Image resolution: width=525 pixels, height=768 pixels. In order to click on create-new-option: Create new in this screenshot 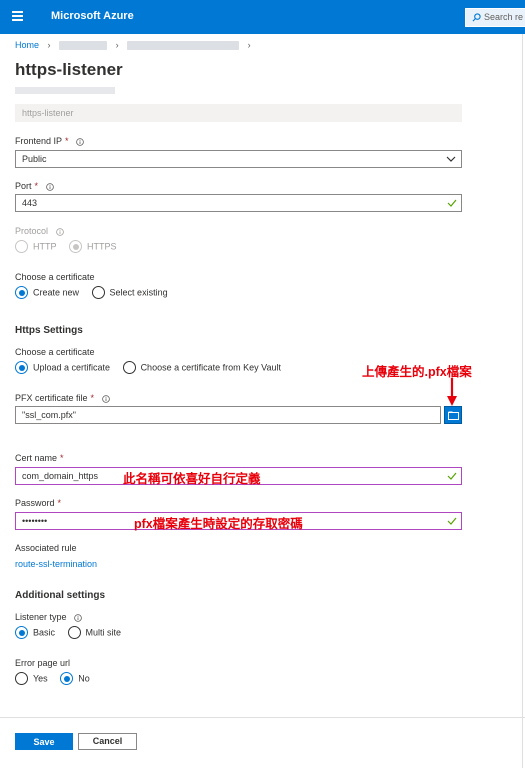, I will do `click(47, 292)`.